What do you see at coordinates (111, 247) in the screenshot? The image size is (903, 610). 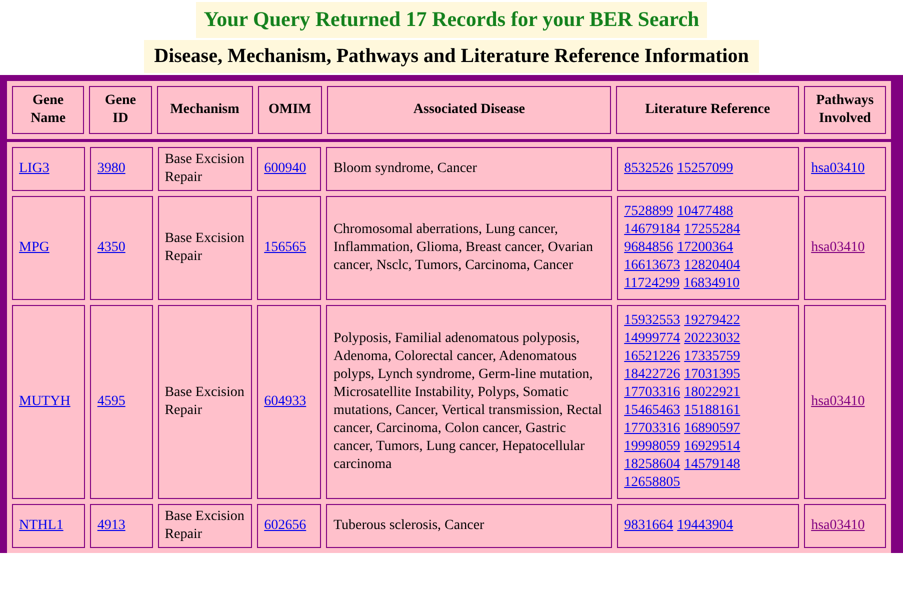 I see `gene-id-link: 4350` at bounding box center [111, 247].